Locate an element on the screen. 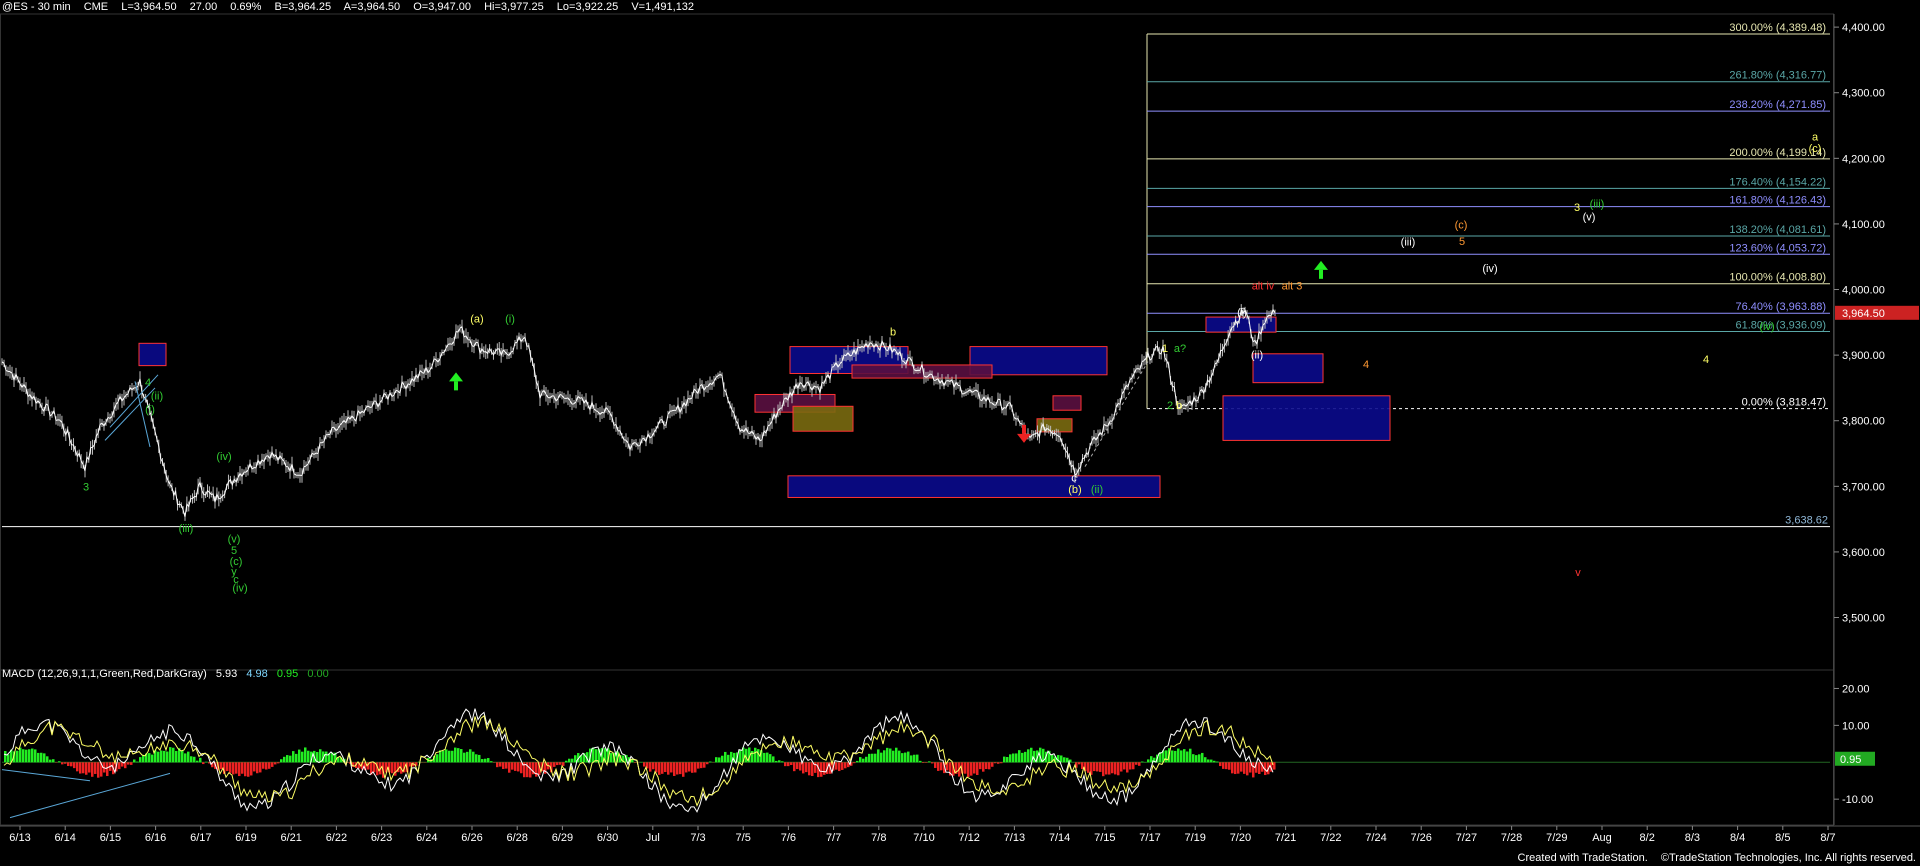 The image size is (1920, 866). high-label: Hi=3,977.25 is located at coordinates (514, 7).